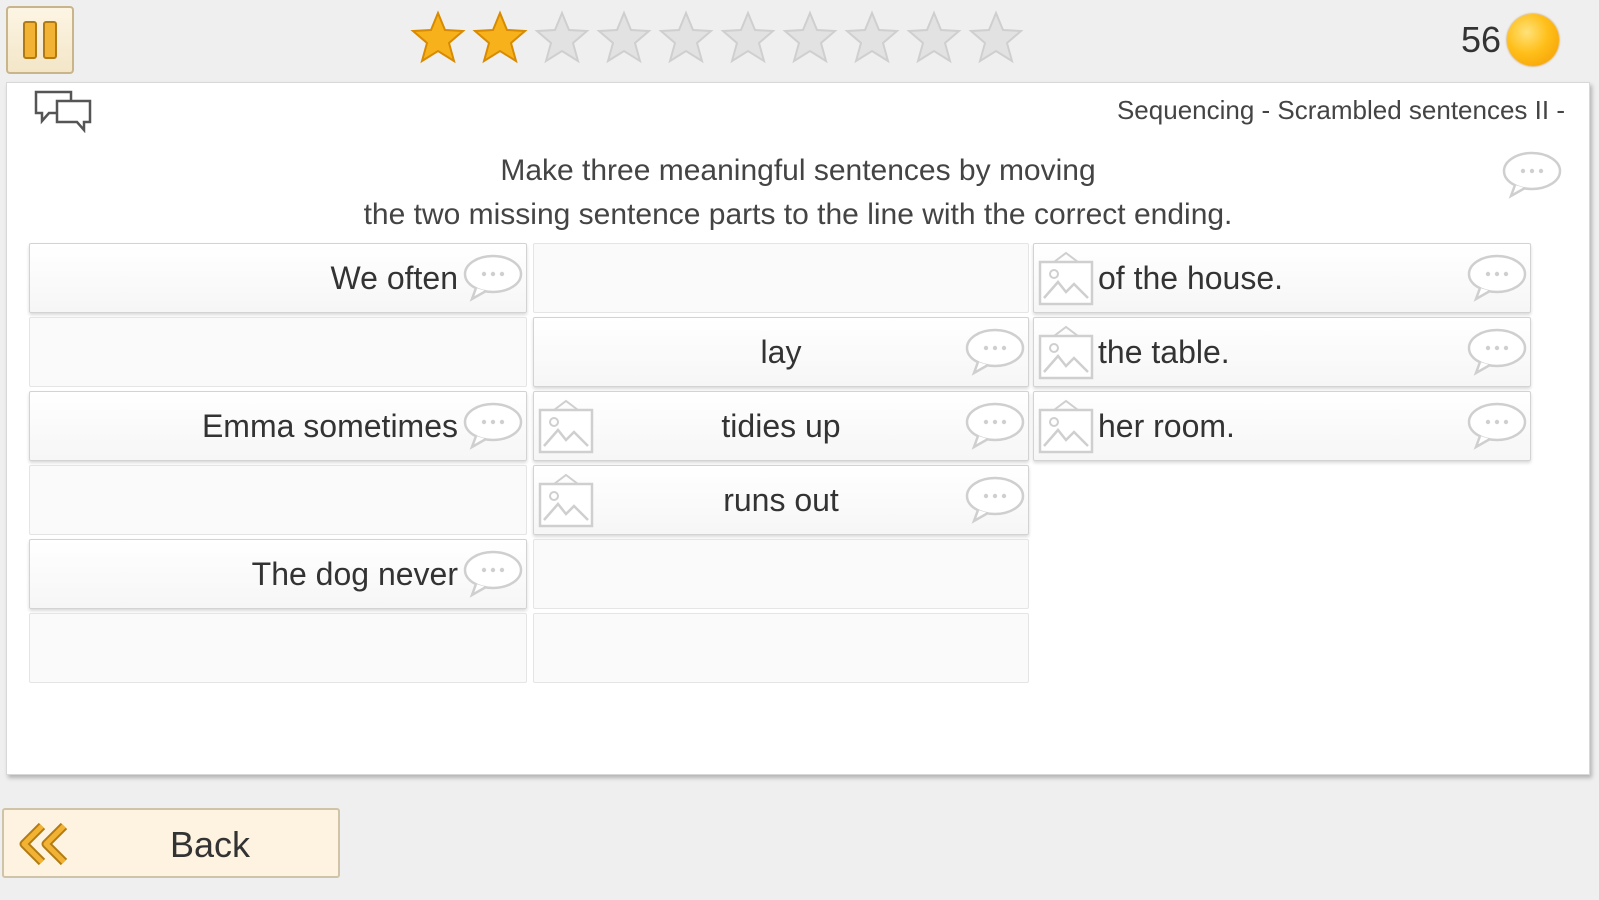  What do you see at coordinates (394, 277) in the screenshot?
I see `sentence-part-text: We often` at bounding box center [394, 277].